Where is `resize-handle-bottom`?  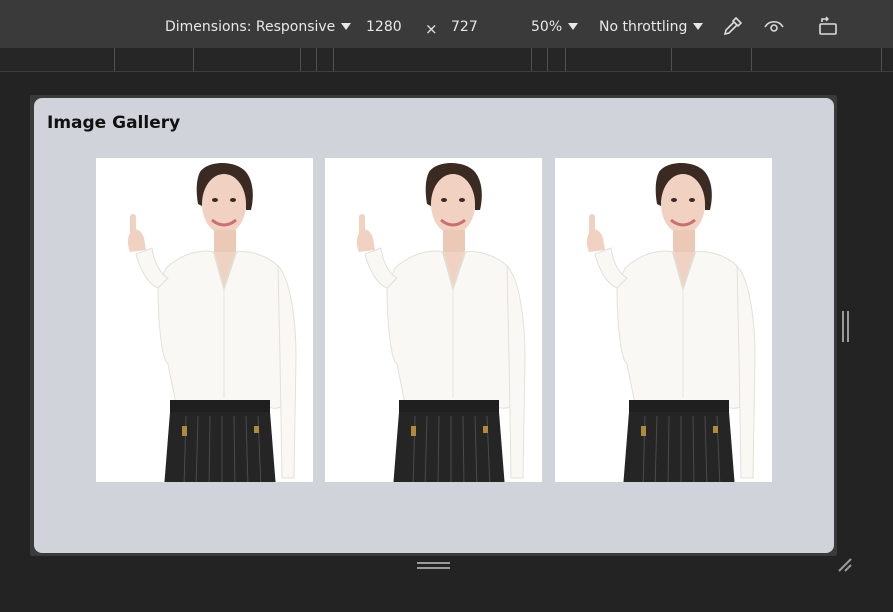
resize-handle-bottom is located at coordinates (433, 566).